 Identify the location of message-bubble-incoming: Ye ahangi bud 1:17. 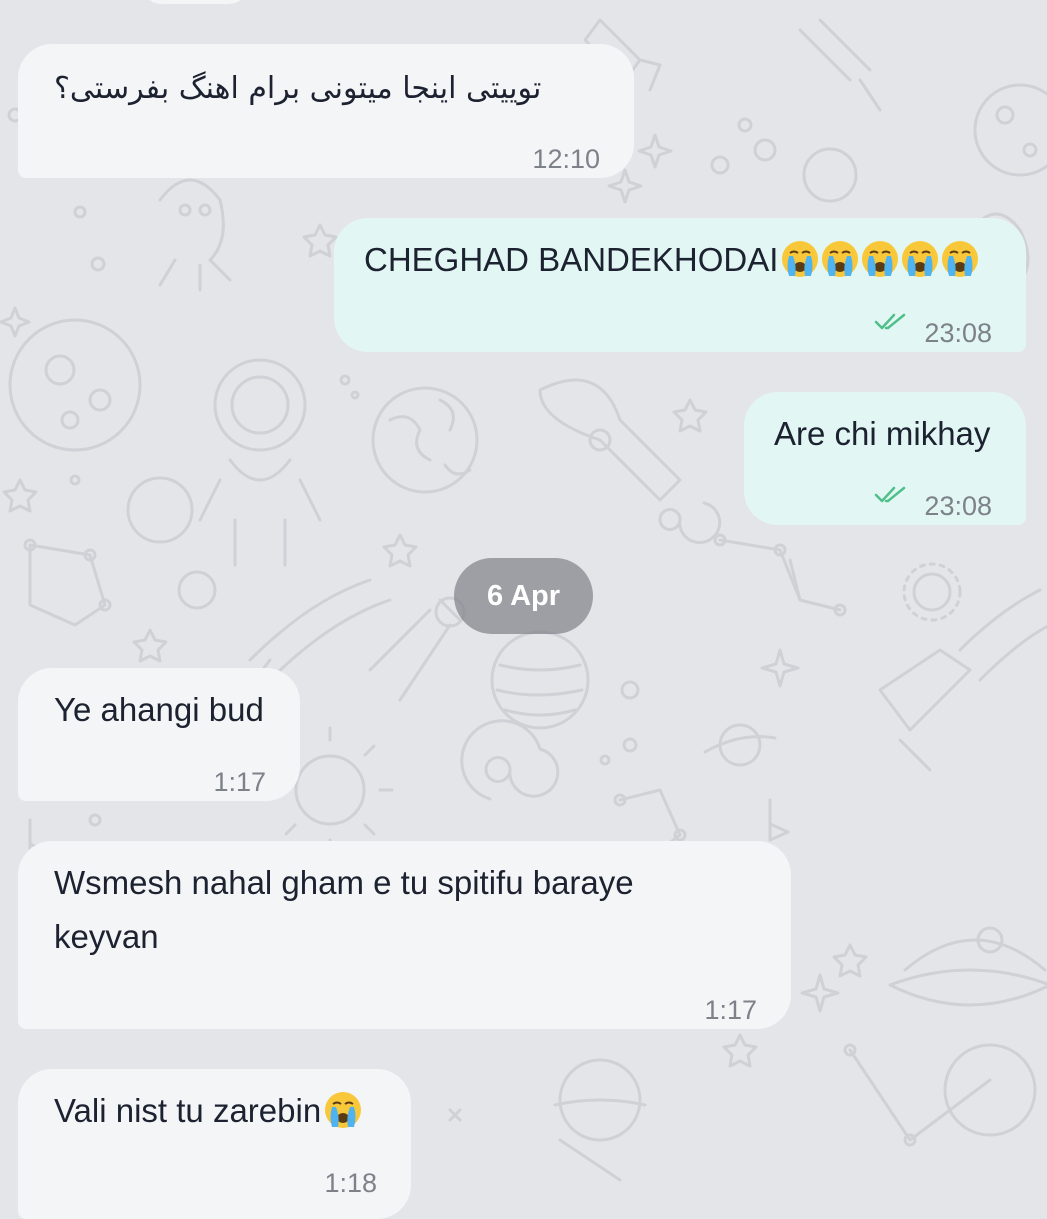
(159, 734).